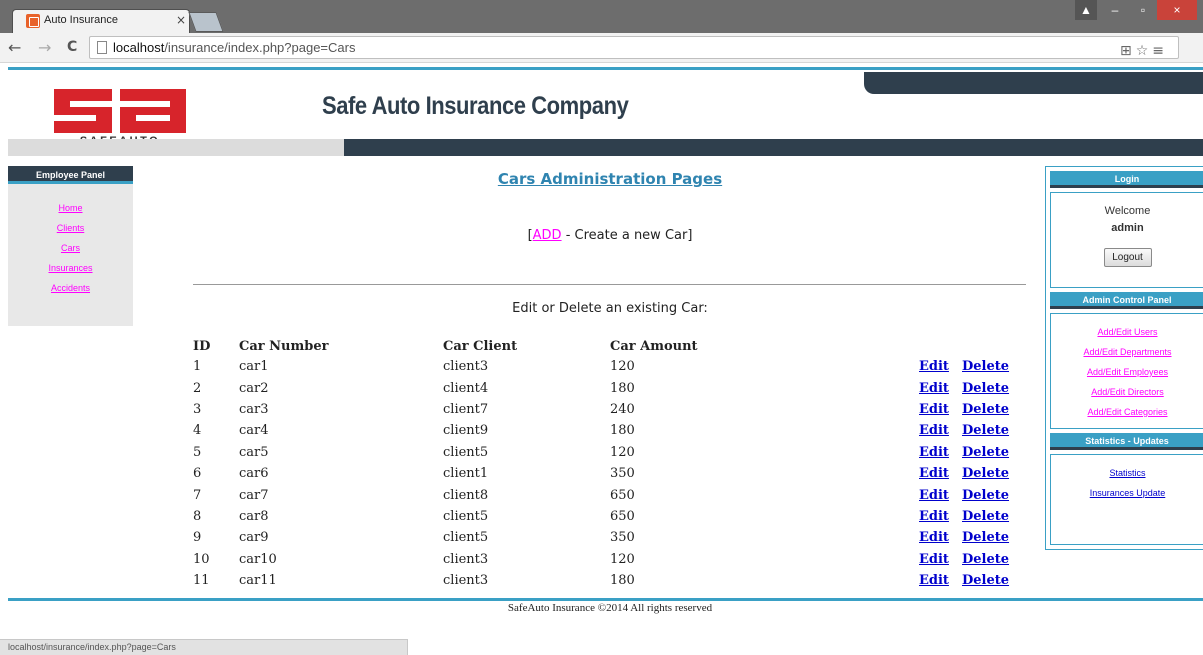  What do you see at coordinates (606, 409) in the screenshot?
I see `table-row: 3 car3 client7 240 Edit Delete` at bounding box center [606, 409].